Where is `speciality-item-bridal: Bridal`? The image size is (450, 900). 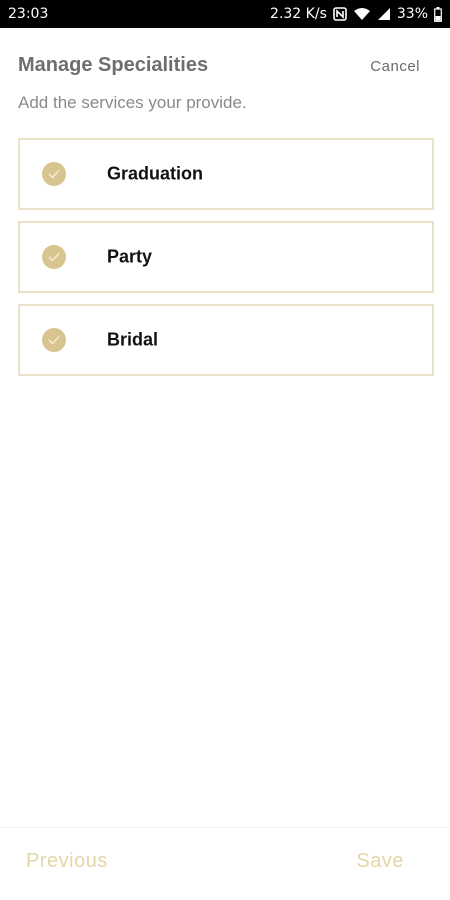 speciality-item-bridal: Bridal is located at coordinates (226, 340).